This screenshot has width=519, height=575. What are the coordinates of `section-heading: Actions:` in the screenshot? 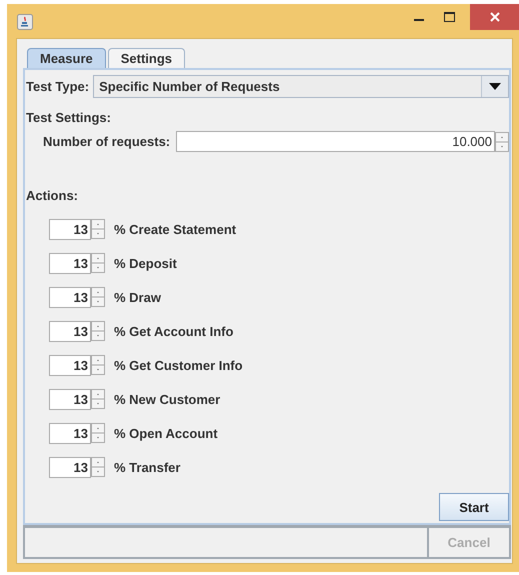 It's located at (52, 195).